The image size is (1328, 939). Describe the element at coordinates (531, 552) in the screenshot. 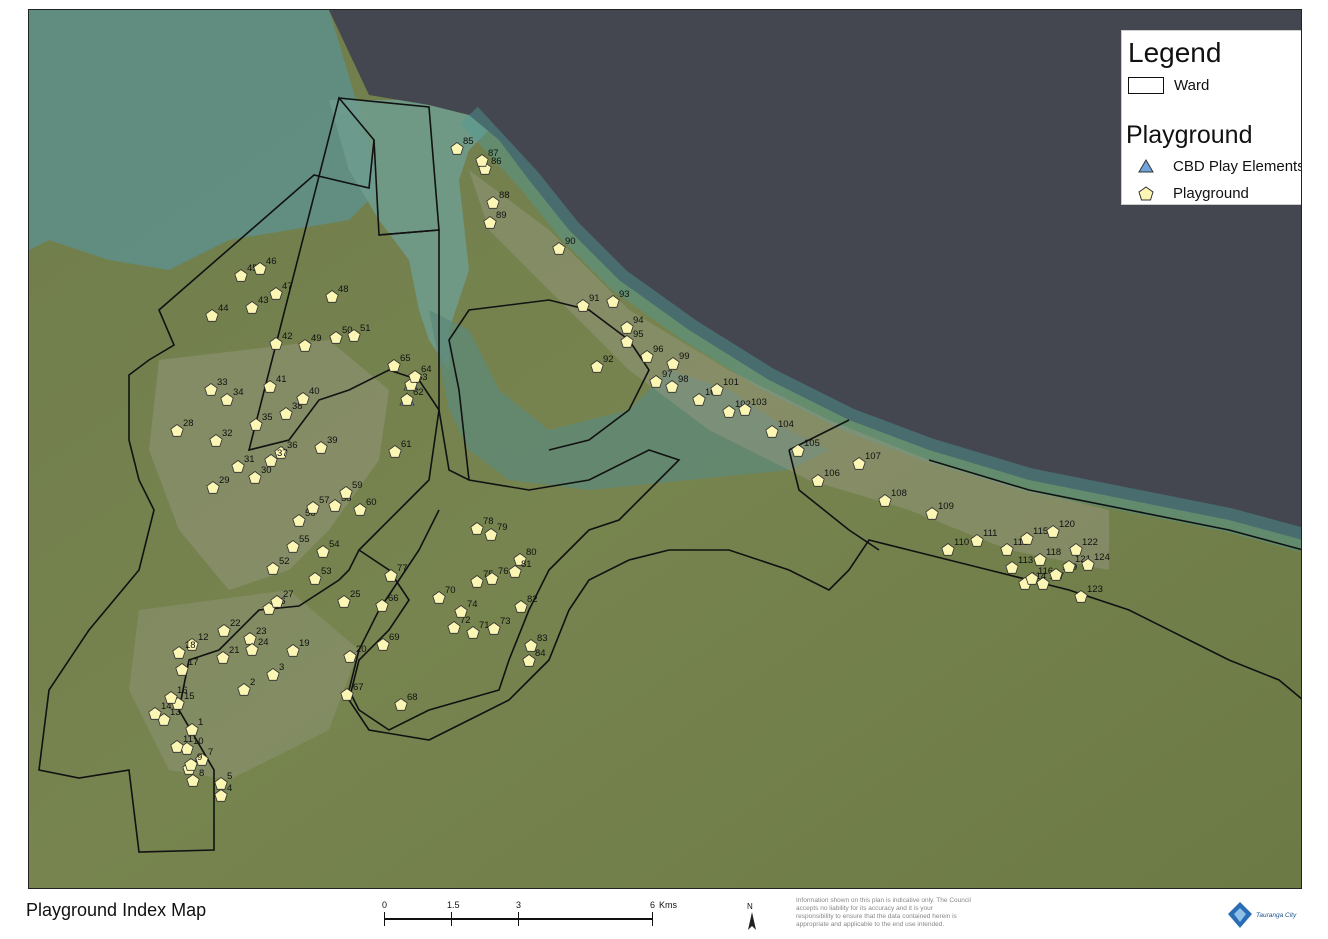

I see `playground-label: 80` at that location.